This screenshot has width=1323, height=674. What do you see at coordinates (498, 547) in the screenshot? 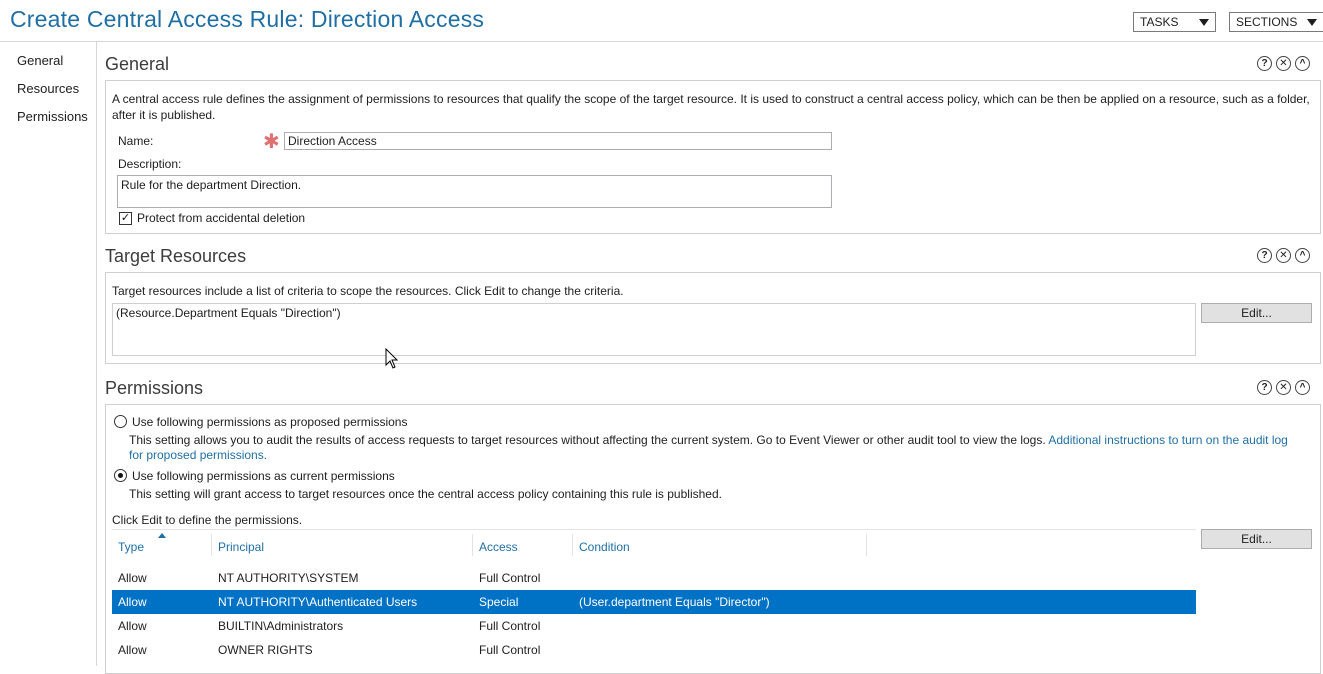
I see `column-header-access: Access` at bounding box center [498, 547].